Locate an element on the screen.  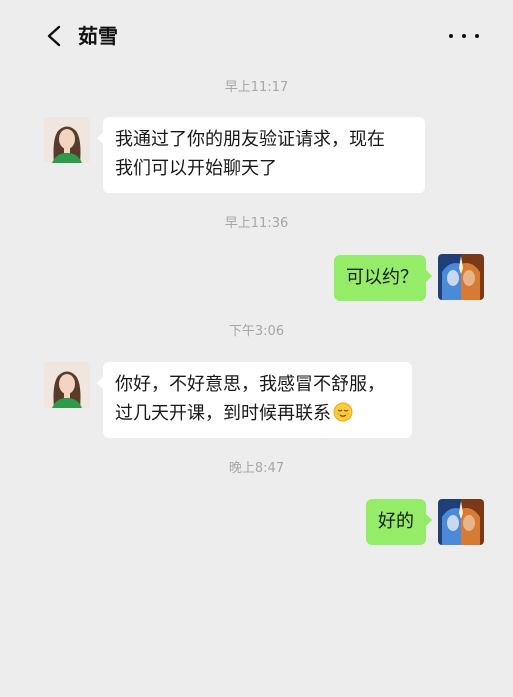
message-timestamp: 下午3:06 is located at coordinates (256, 331).